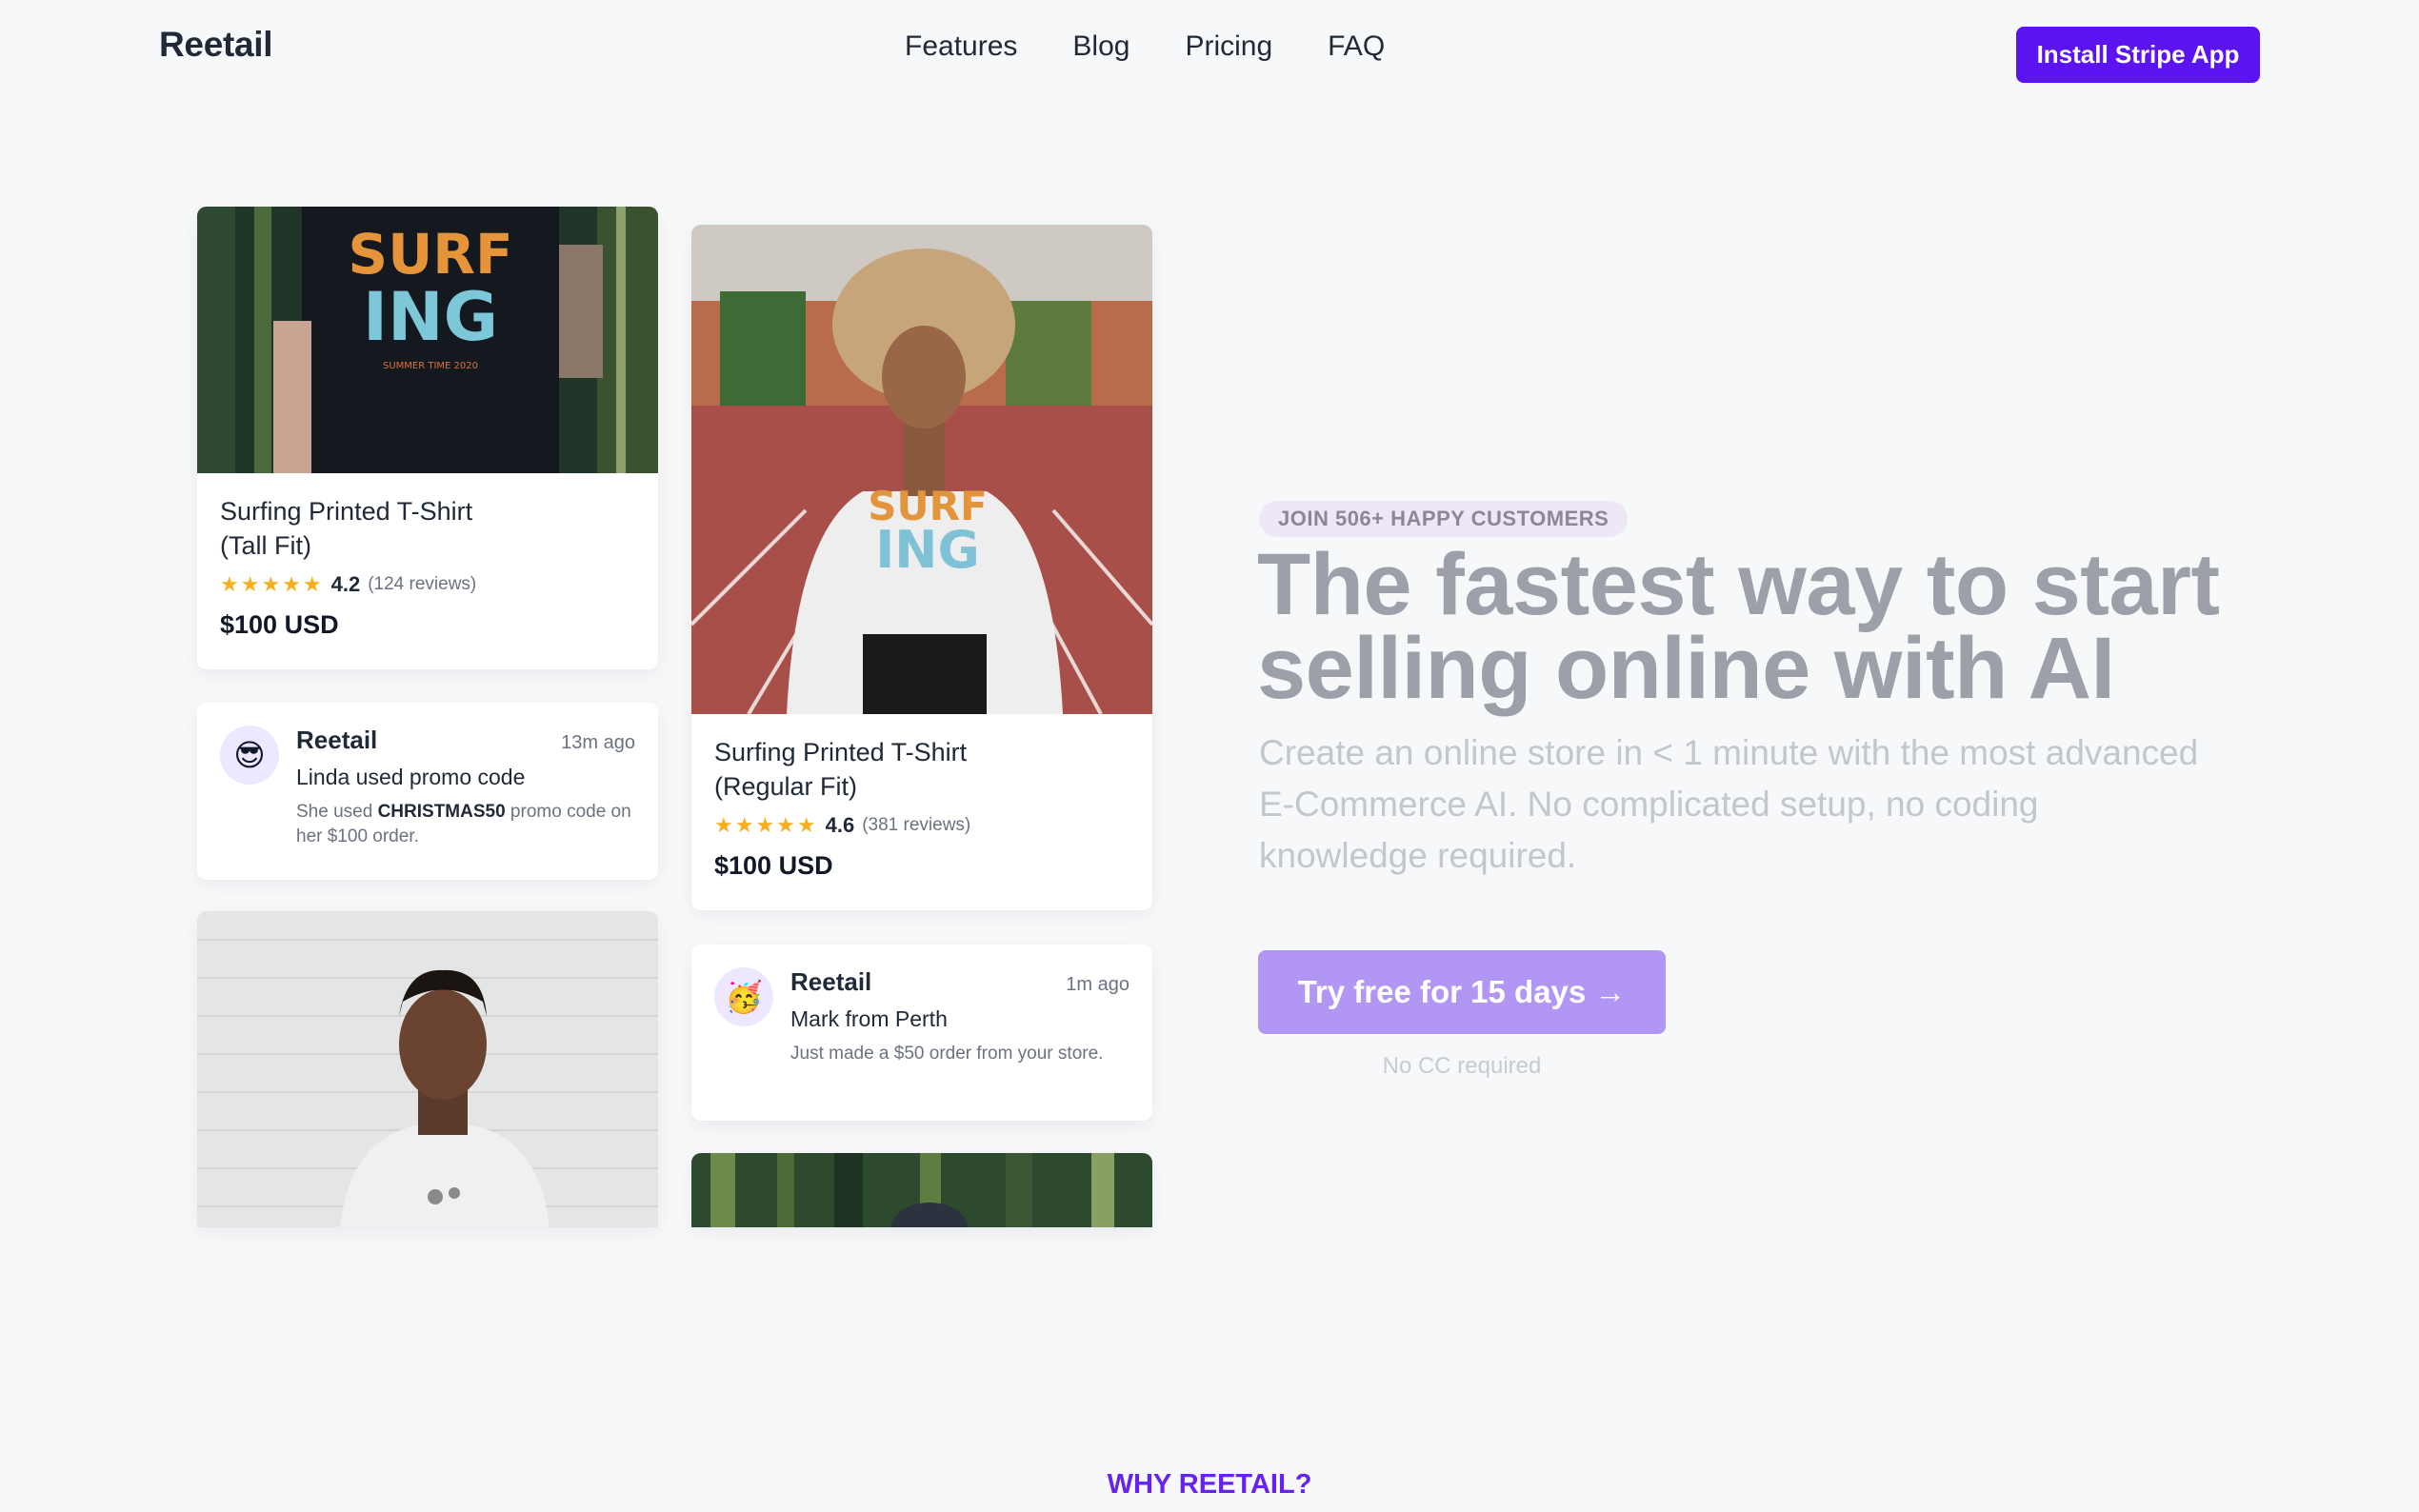 Image resolution: width=2419 pixels, height=1512 pixels. Describe the element at coordinates (1098, 984) in the screenshot. I see `notification-time: 1m ago` at that location.